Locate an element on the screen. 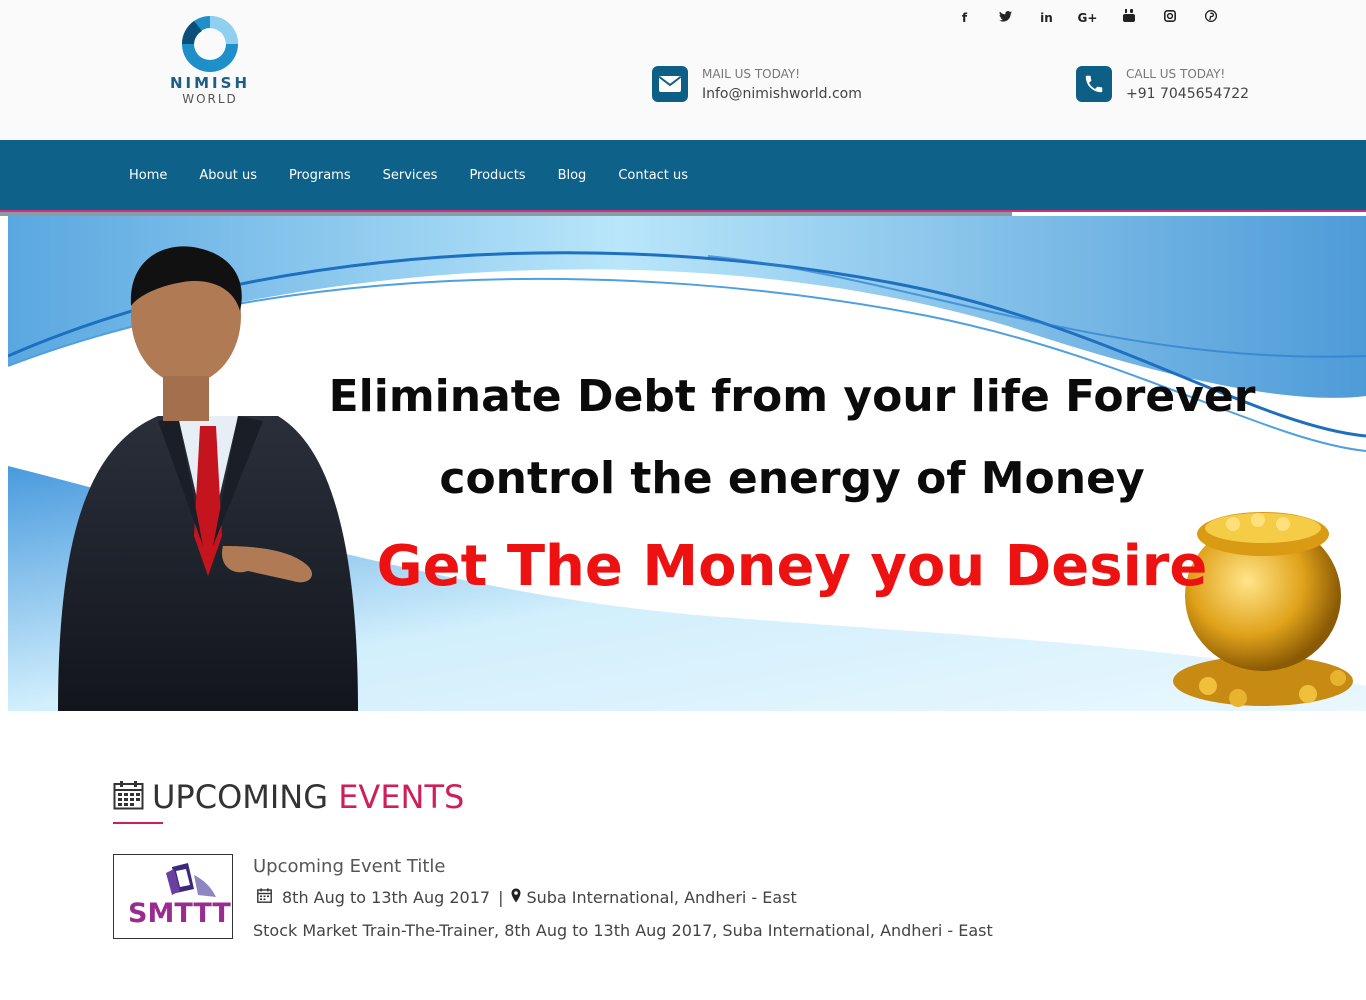  envelope-icon is located at coordinates (670, 84).